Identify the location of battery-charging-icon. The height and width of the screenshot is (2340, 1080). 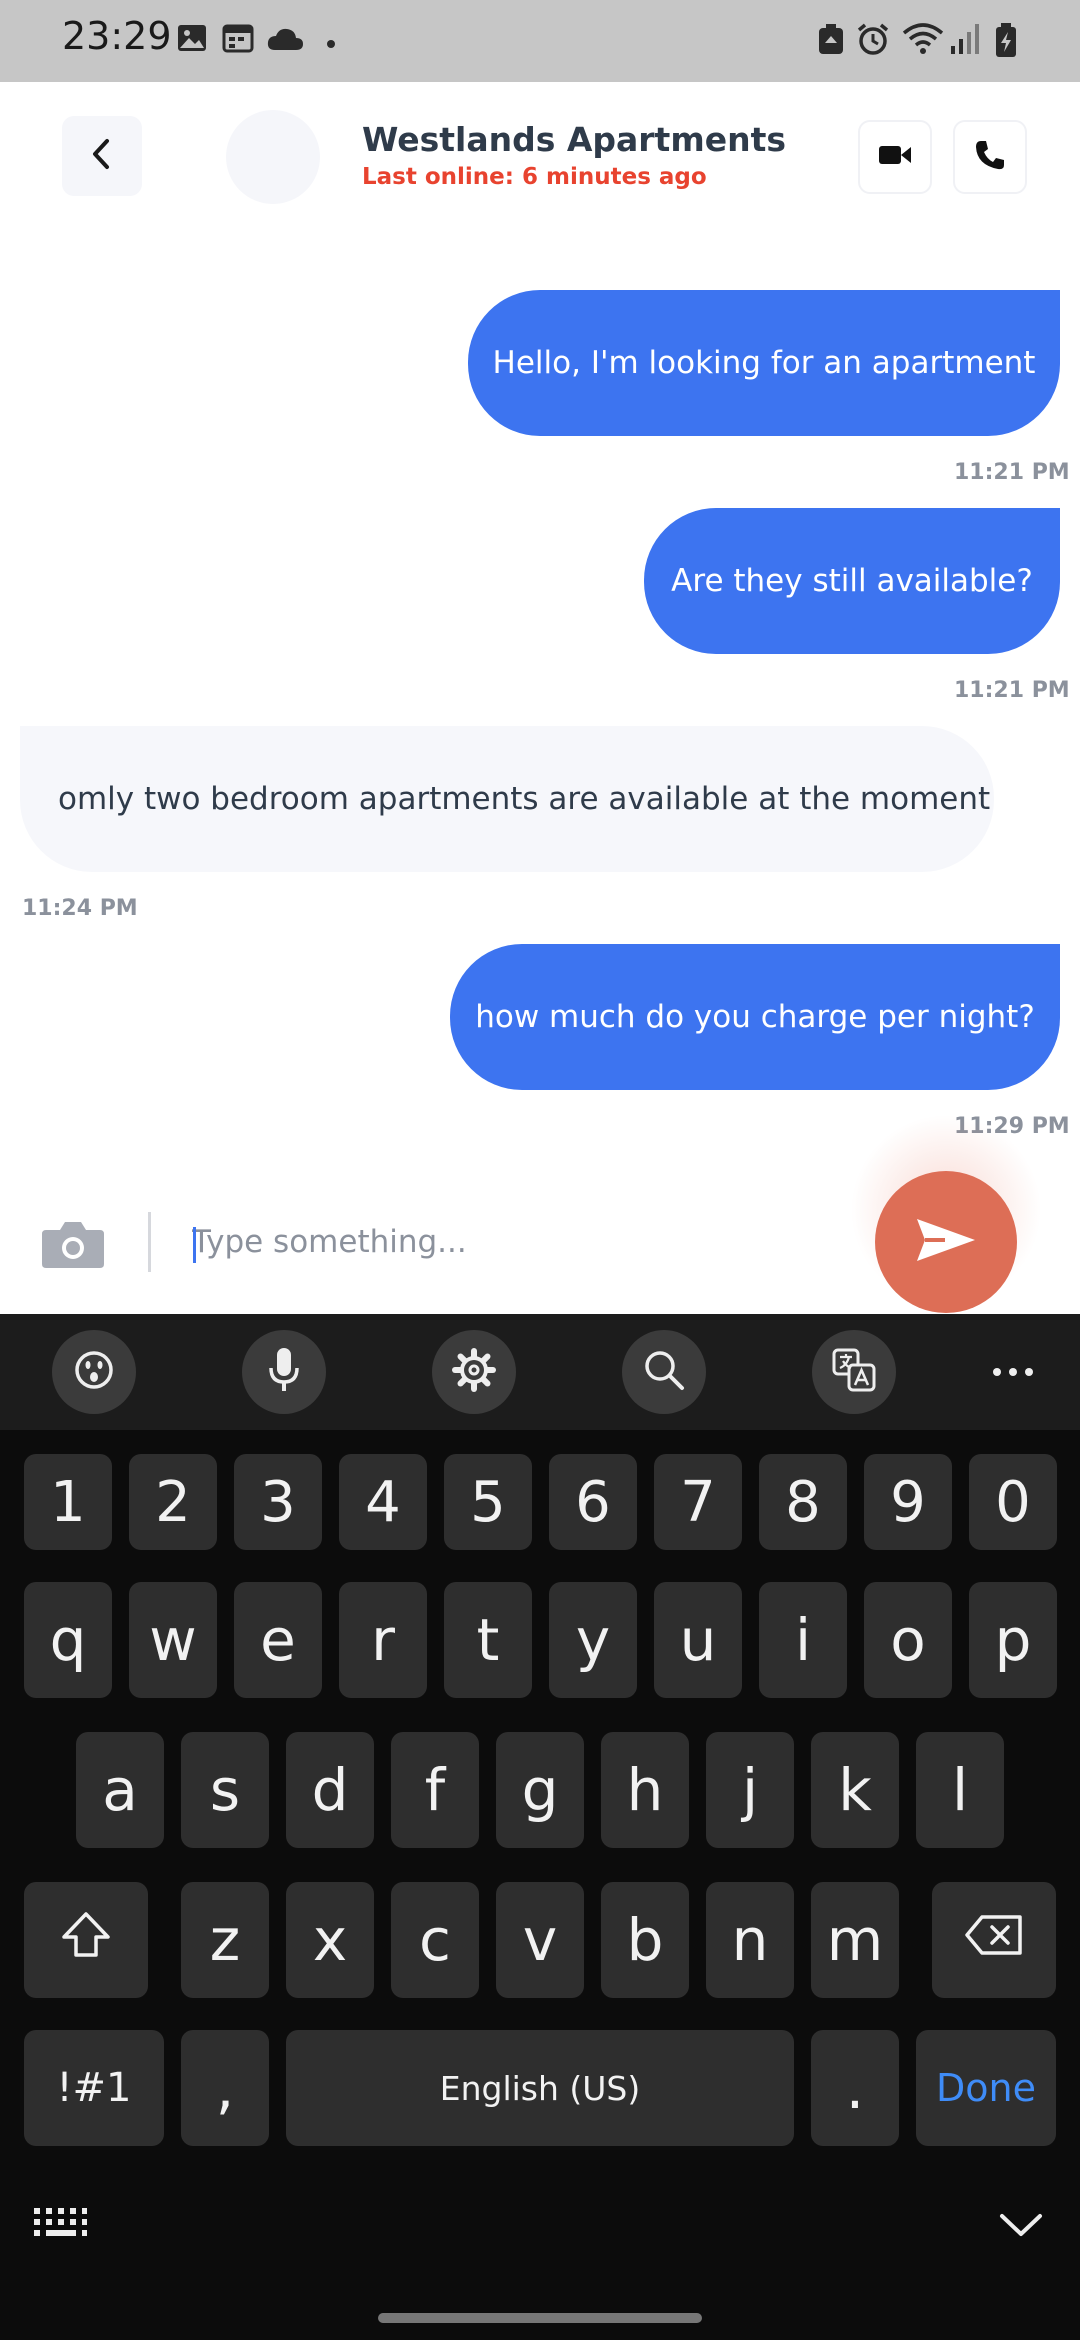
(1006, 42).